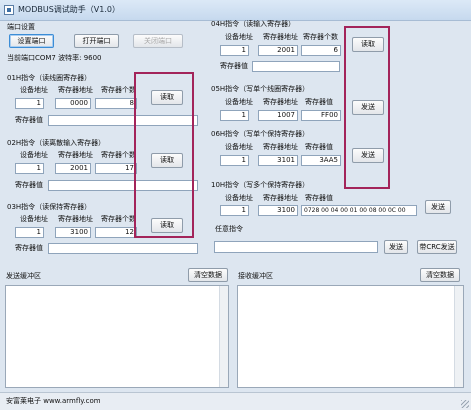 The image size is (471, 410). Describe the element at coordinates (438, 207) in the screenshot. I see `fc10-send-button: 发送` at that location.